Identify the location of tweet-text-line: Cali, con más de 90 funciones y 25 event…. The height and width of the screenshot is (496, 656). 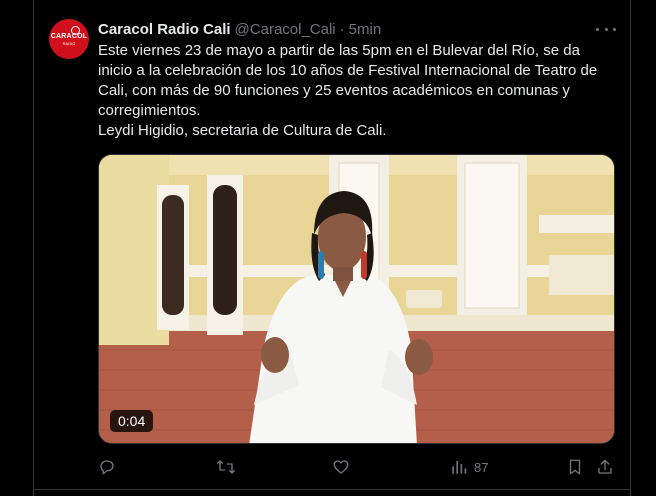
(334, 90).